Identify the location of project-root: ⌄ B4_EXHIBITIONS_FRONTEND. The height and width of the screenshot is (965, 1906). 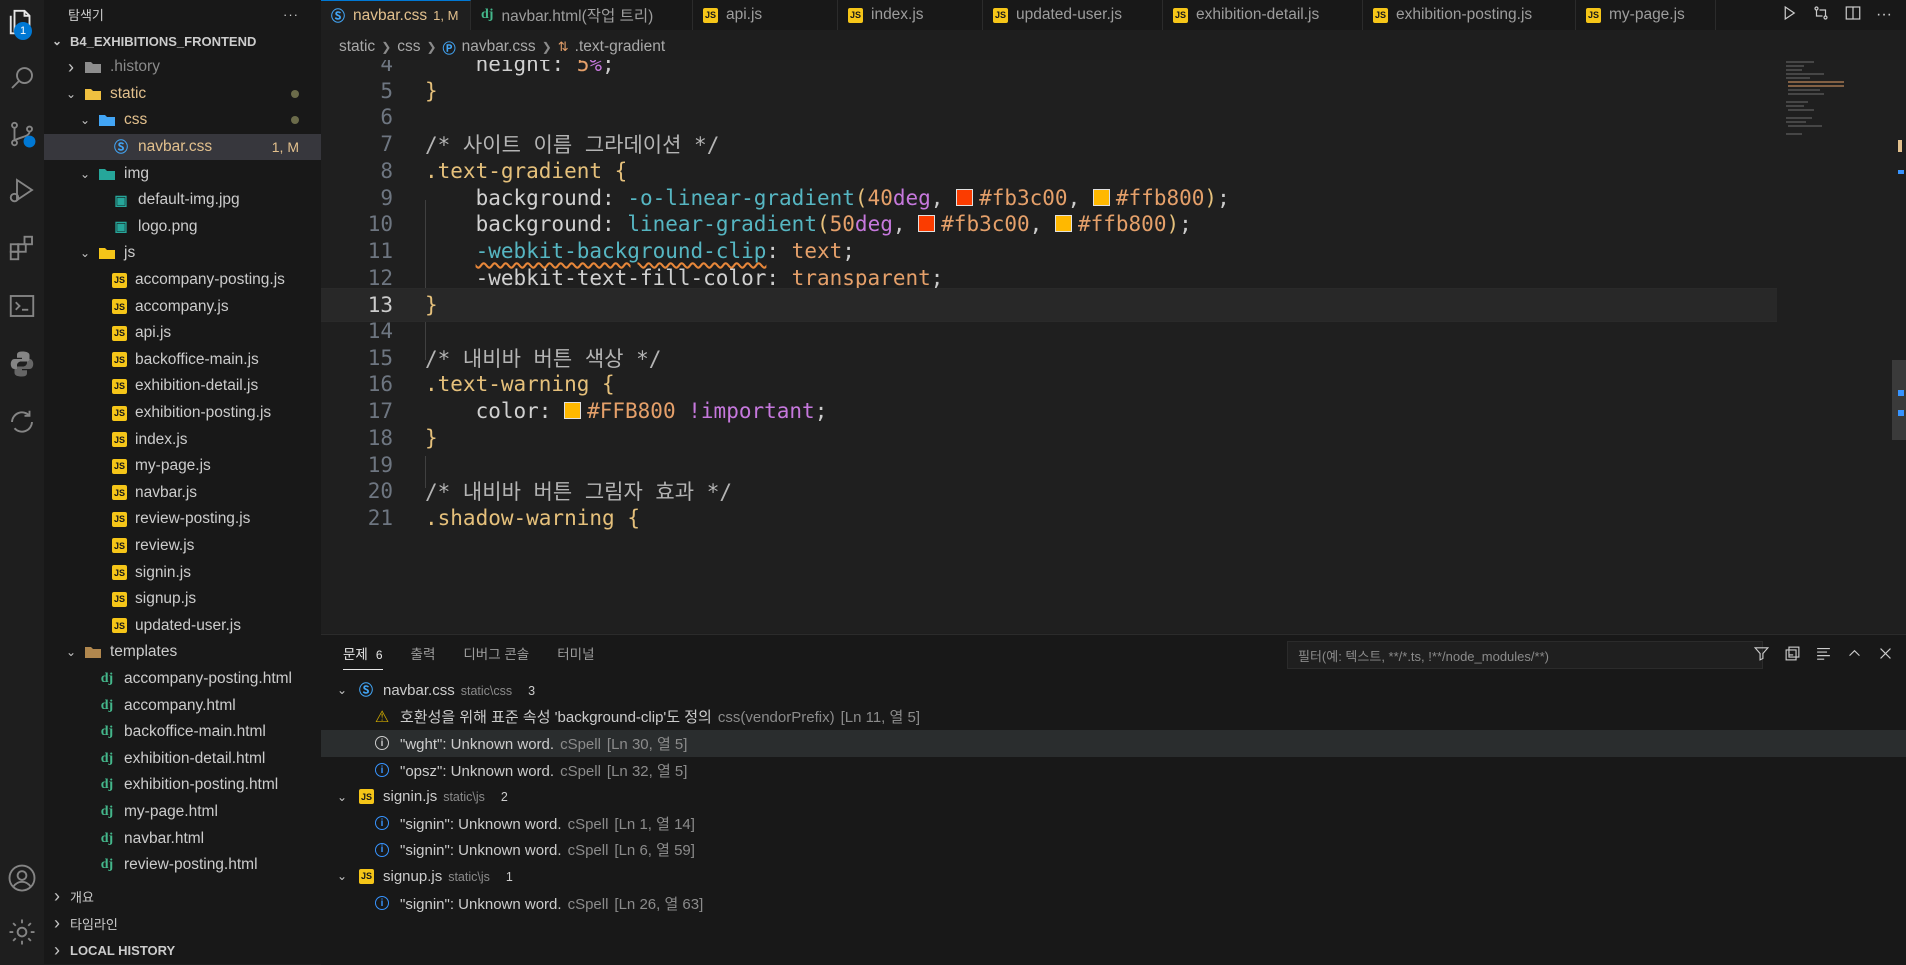
(182, 41).